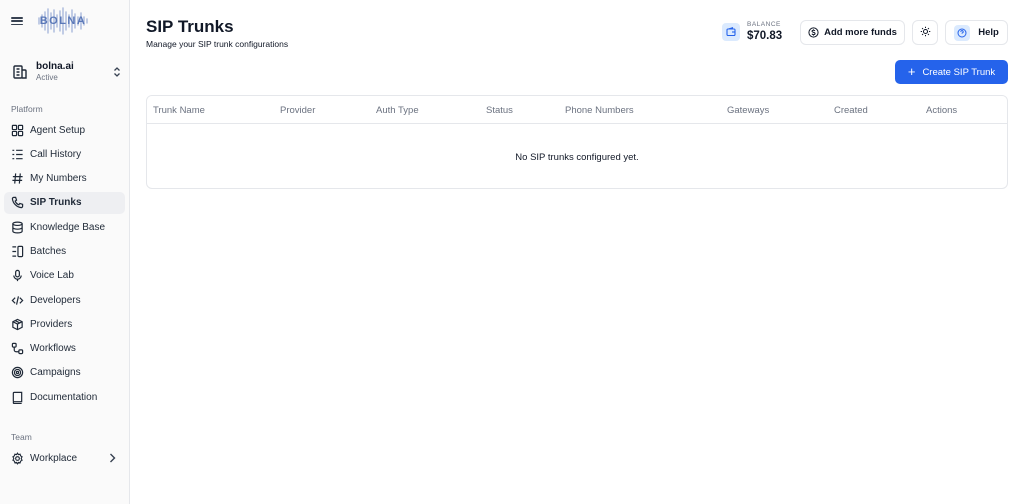  What do you see at coordinates (55, 300) in the screenshot?
I see `sidebar-item-label: Developers` at bounding box center [55, 300].